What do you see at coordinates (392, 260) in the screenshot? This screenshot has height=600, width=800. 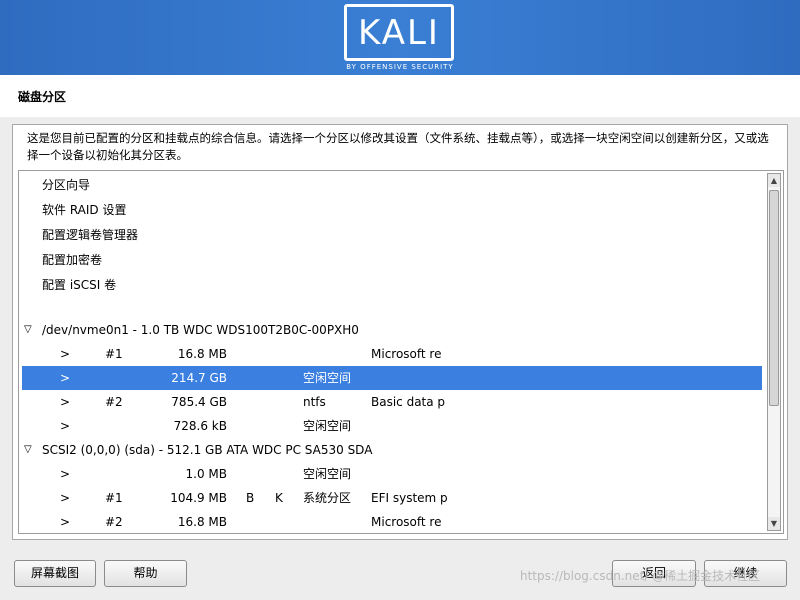 I see `menu-item: 配置加密卷` at bounding box center [392, 260].